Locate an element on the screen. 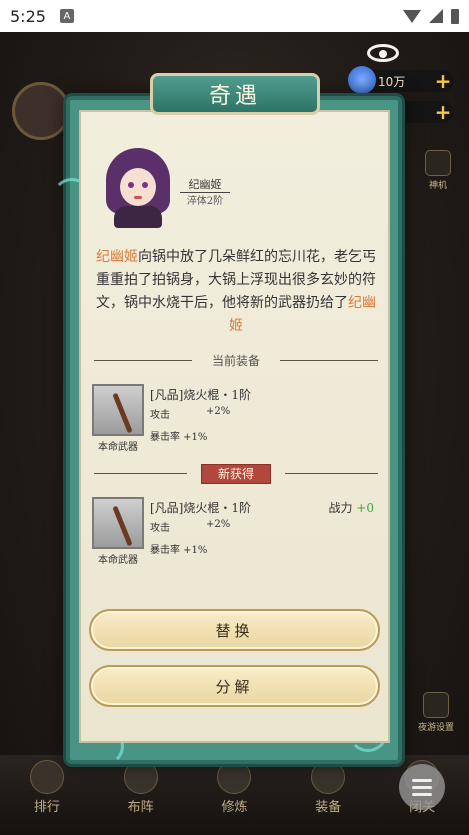 This screenshot has width=469, height=835. new-equipment: 本命武器 [凡品]烧火棍・1阶 攻击 +2% 暴击率 +1% 战力 +0 is located at coordinates (236, 533).